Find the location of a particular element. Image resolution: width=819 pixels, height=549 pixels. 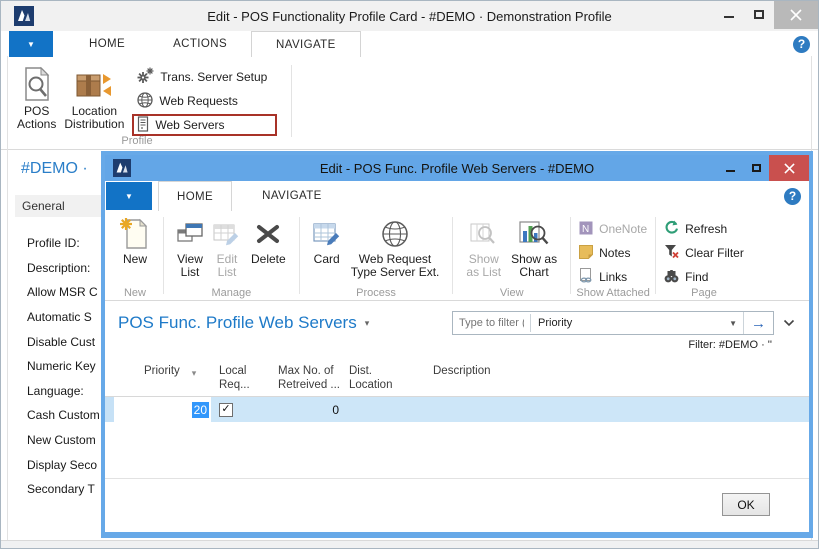

delete-label: Delete is located at coordinates (268, 259).